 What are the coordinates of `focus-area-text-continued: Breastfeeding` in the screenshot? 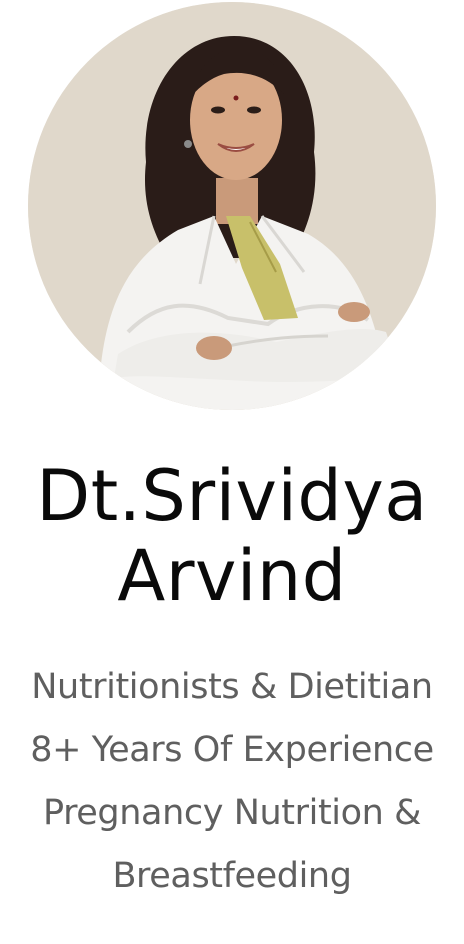 It's located at (232, 876).